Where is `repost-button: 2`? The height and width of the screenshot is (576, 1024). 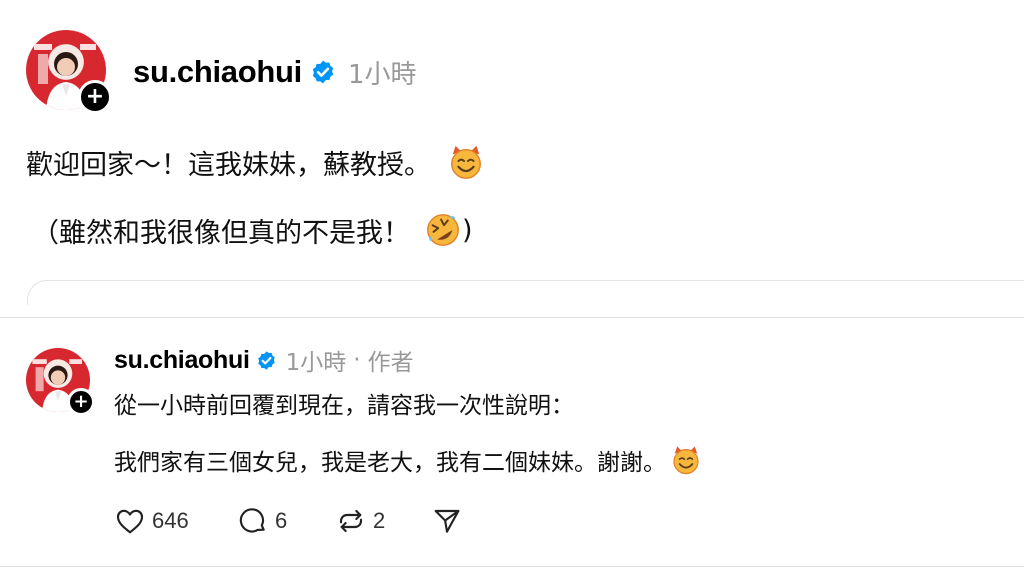
repost-button: 2 is located at coordinates (383, 521).